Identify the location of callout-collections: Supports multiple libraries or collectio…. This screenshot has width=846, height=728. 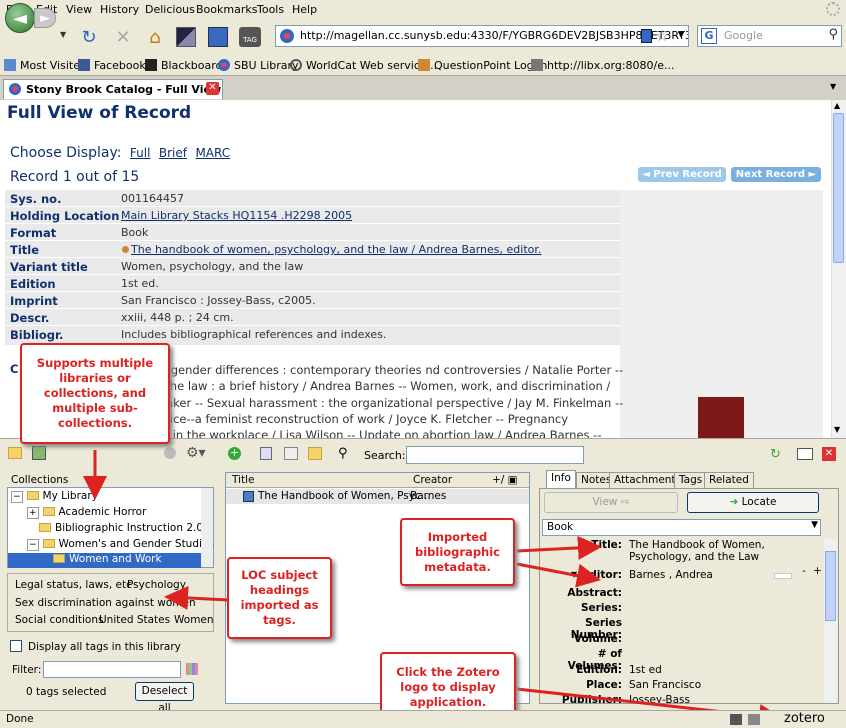
(95, 393).